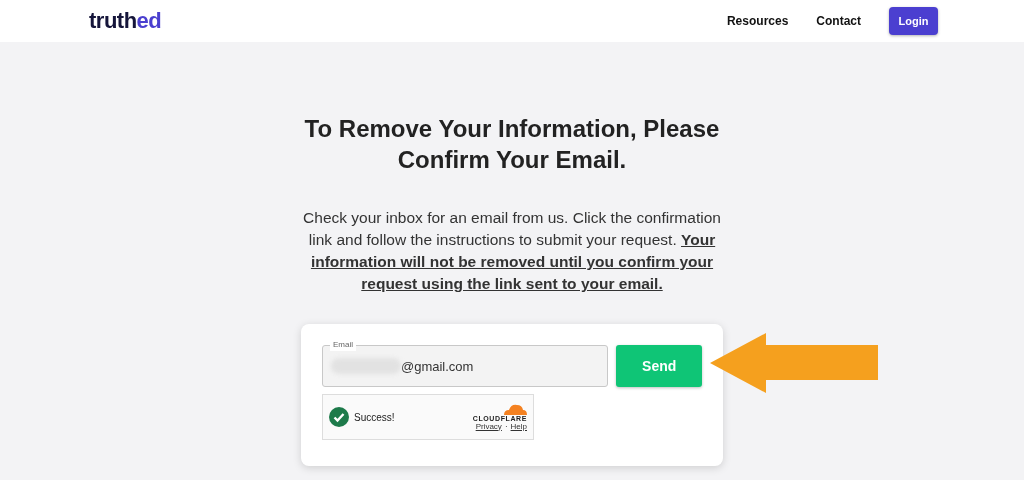 This screenshot has width=1024, height=480. Describe the element at coordinates (125, 21) in the screenshot. I see `logo: truthed` at that location.